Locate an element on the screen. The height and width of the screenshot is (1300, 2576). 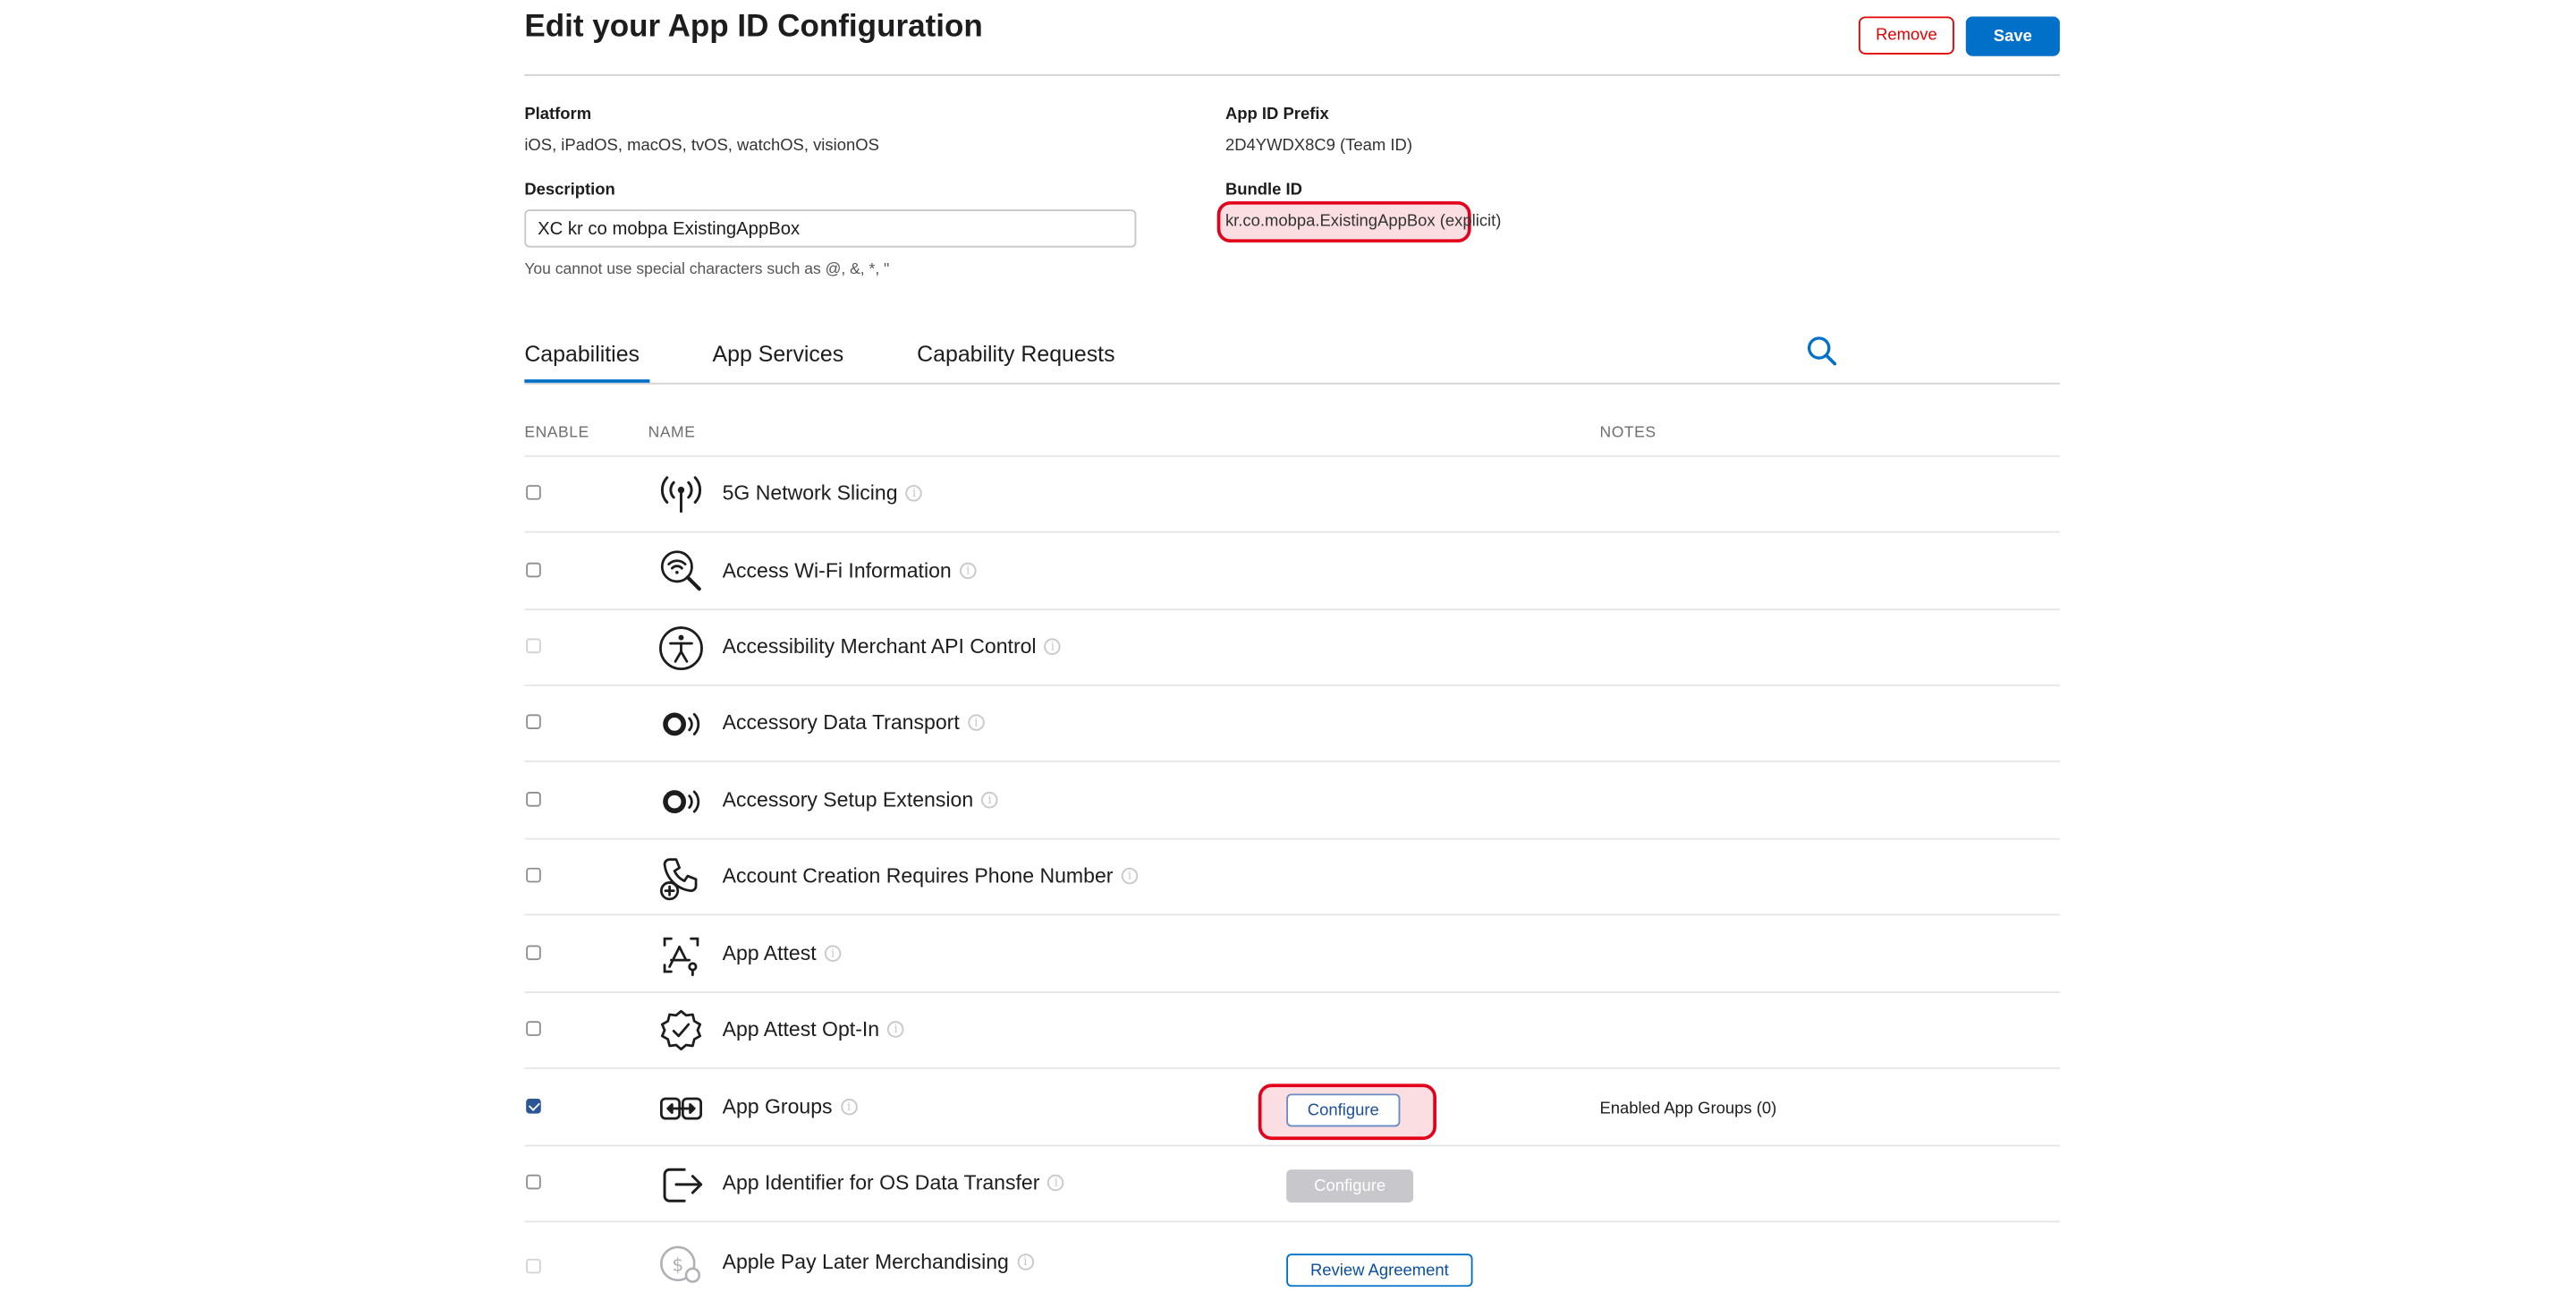
capability-name: App Groups i is located at coordinates (790, 1106).